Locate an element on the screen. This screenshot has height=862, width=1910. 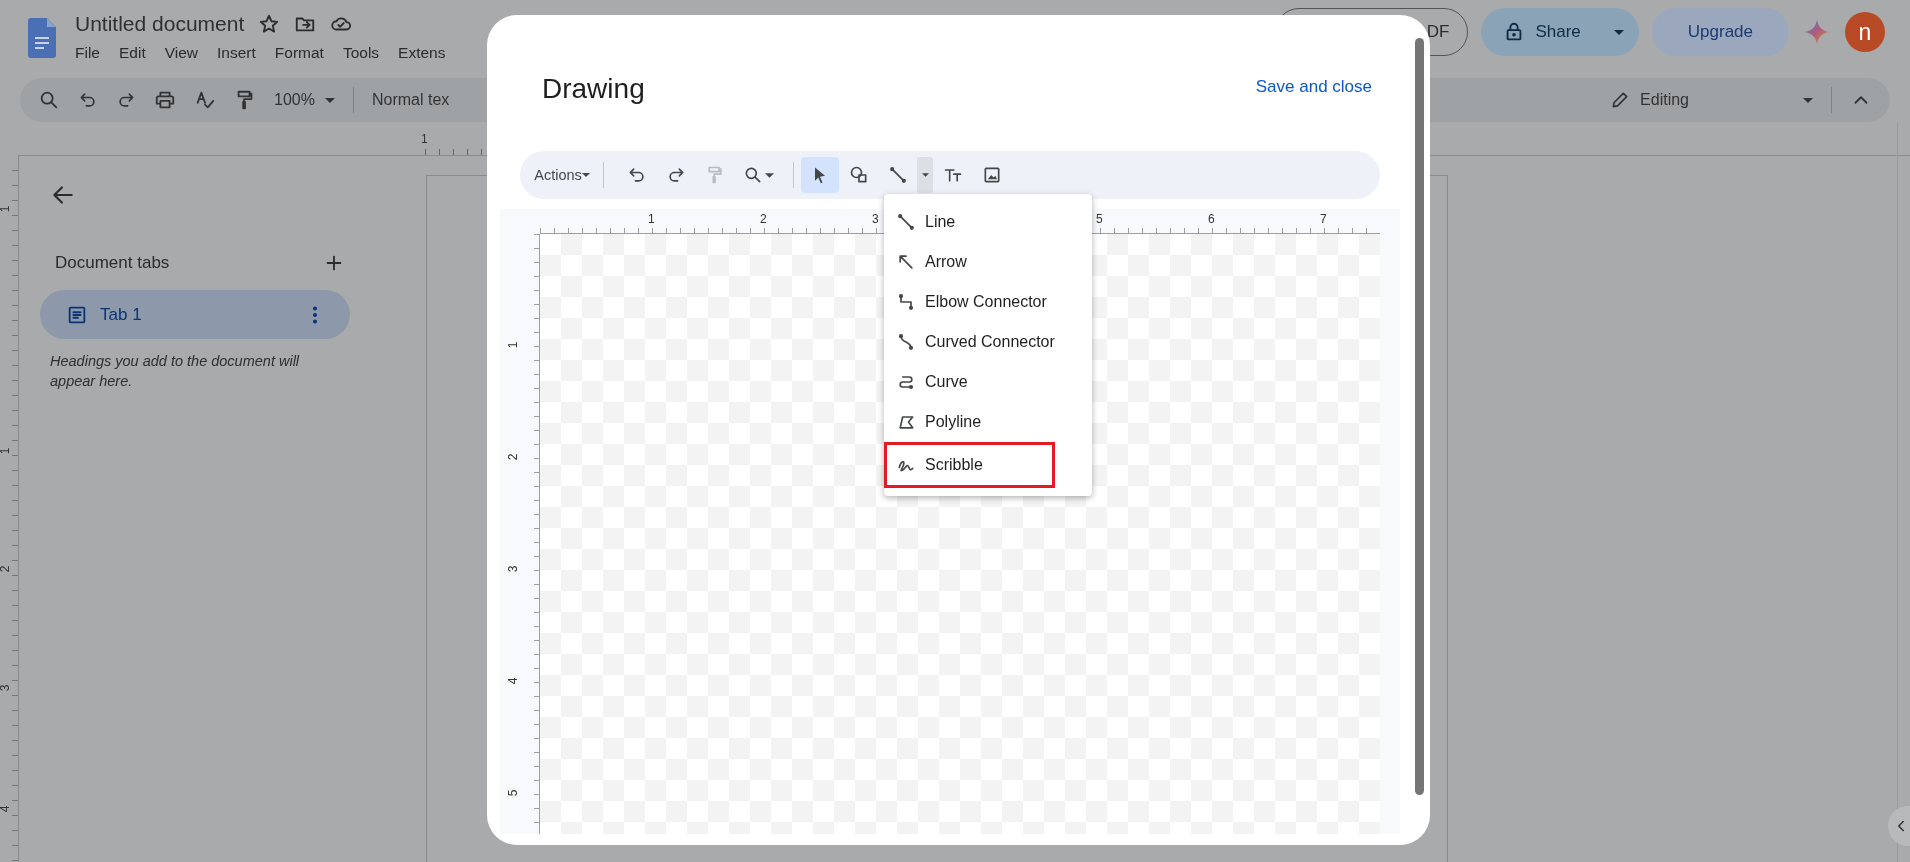
upgrade-button: Upgrade is located at coordinates (1720, 32).